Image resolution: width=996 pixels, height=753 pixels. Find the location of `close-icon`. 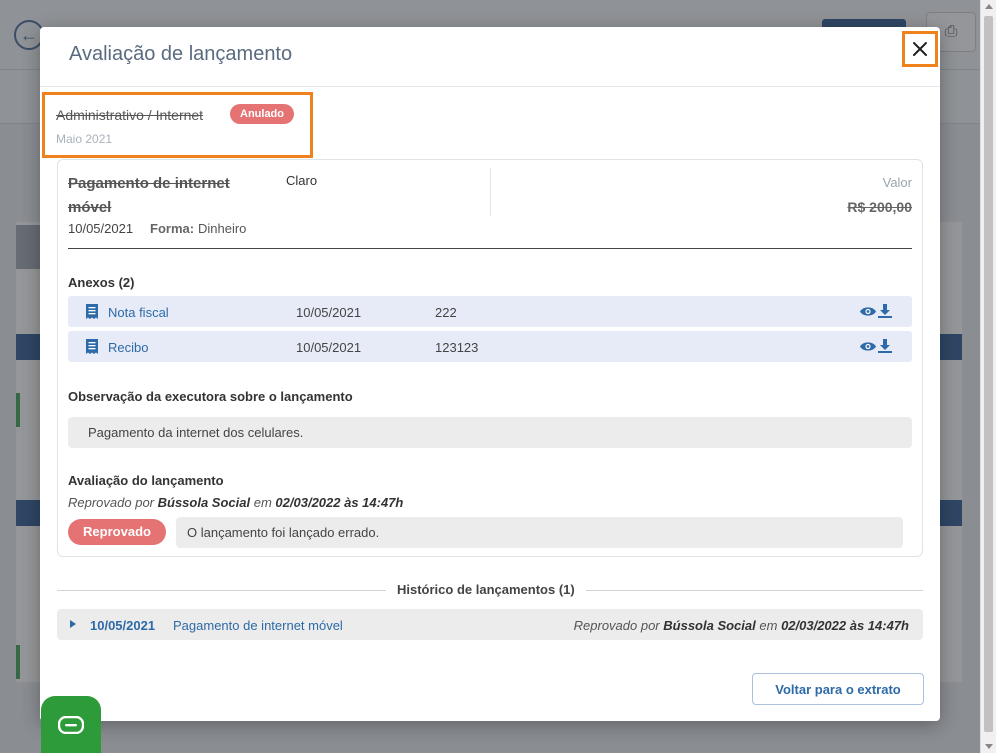

close-icon is located at coordinates (920, 49).